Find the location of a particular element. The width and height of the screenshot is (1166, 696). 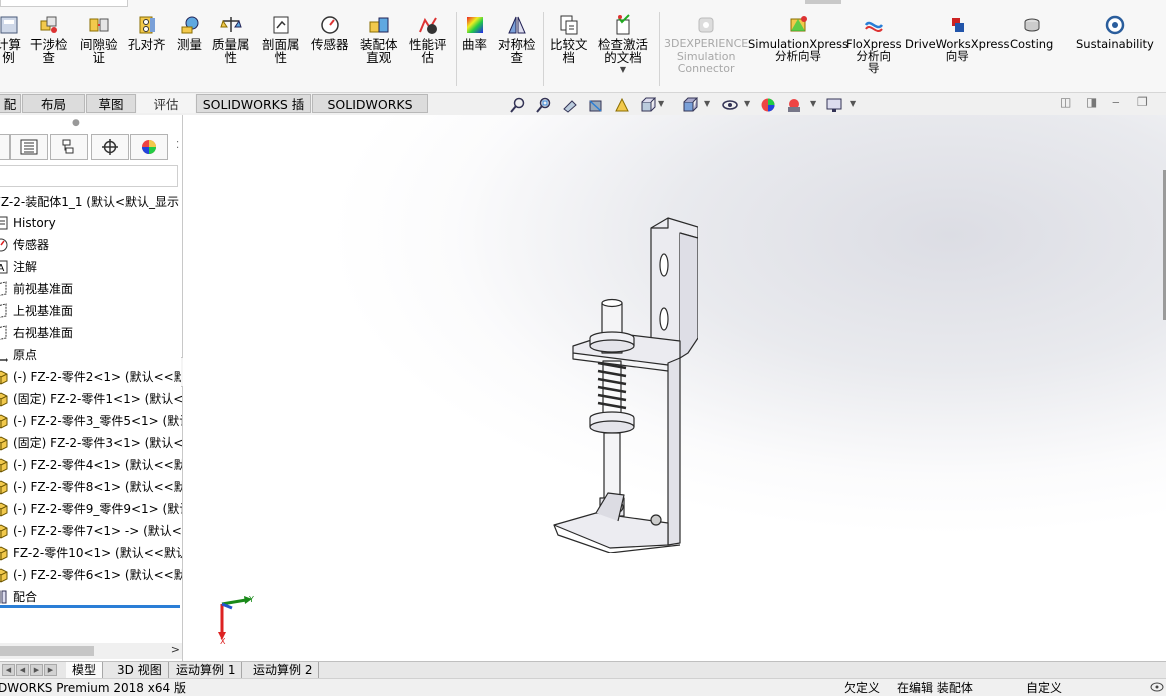

apply-scene-icon is located at coordinates (794, 105).